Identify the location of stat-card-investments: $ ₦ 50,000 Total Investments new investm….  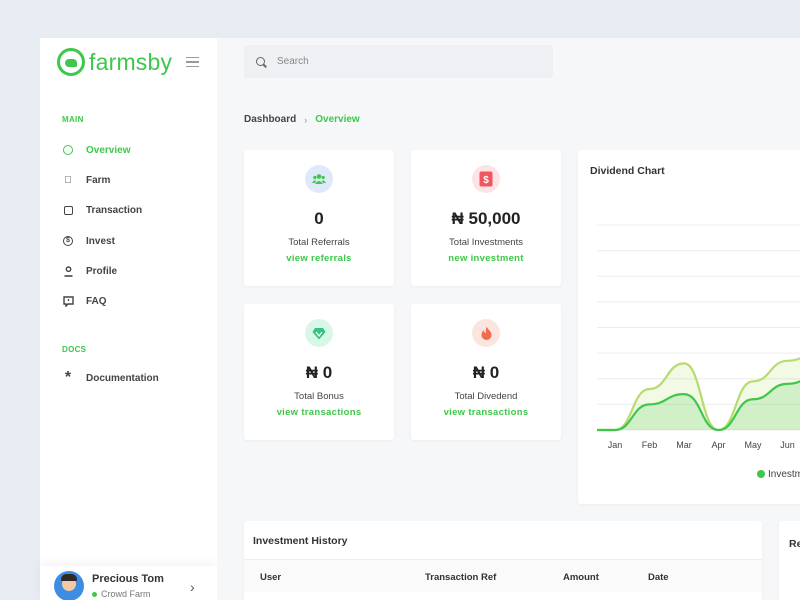
(486, 218).